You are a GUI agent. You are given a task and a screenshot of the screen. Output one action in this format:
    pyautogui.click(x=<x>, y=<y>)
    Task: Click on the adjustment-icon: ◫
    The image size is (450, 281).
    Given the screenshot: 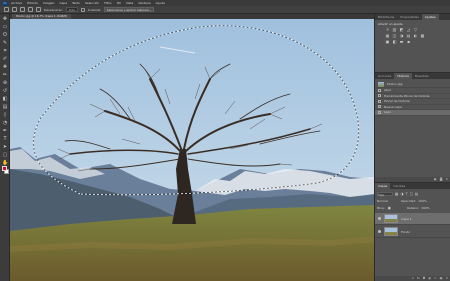 What is the action you would take?
    pyautogui.click(x=394, y=36)
    